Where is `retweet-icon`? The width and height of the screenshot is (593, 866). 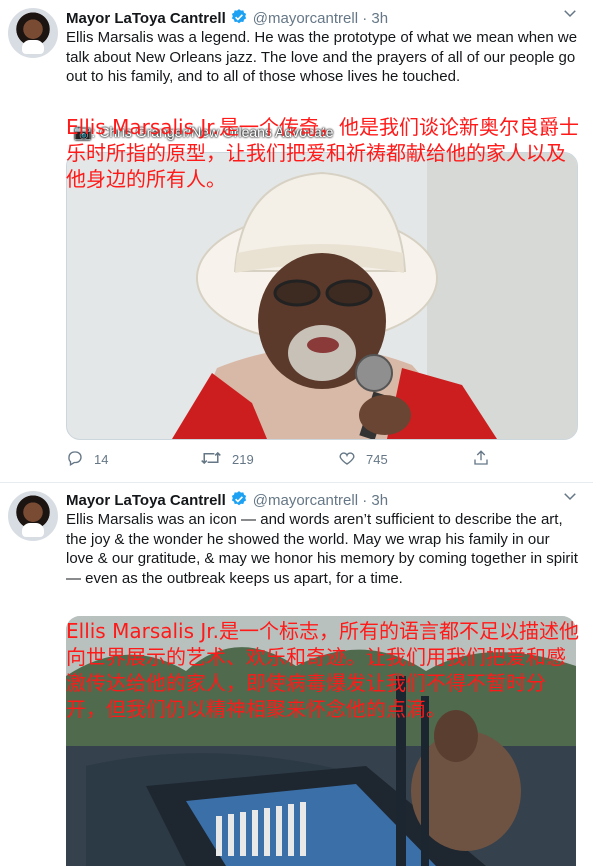 retweet-icon is located at coordinates (216, 459).